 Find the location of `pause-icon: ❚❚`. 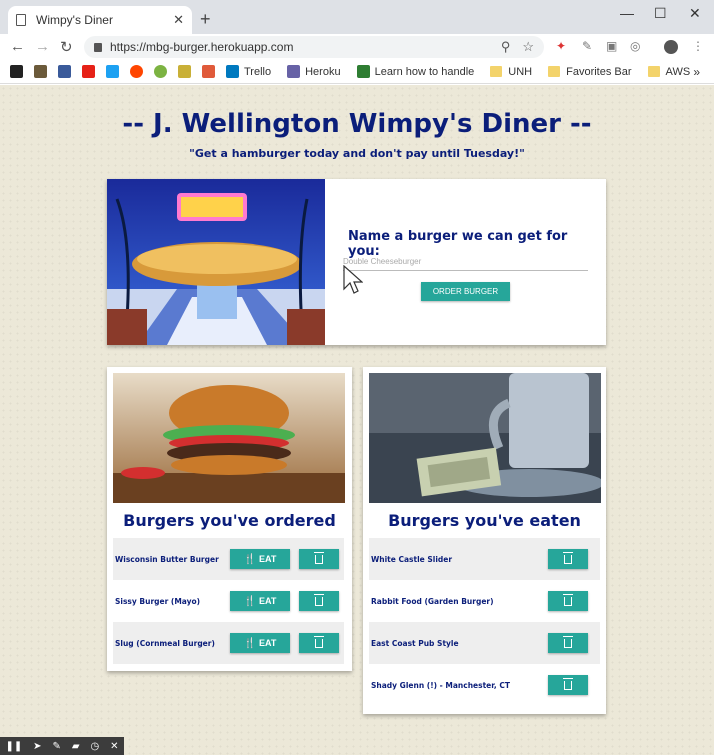

pause-icon: ❚❚ is located at coordinates (13, 746).